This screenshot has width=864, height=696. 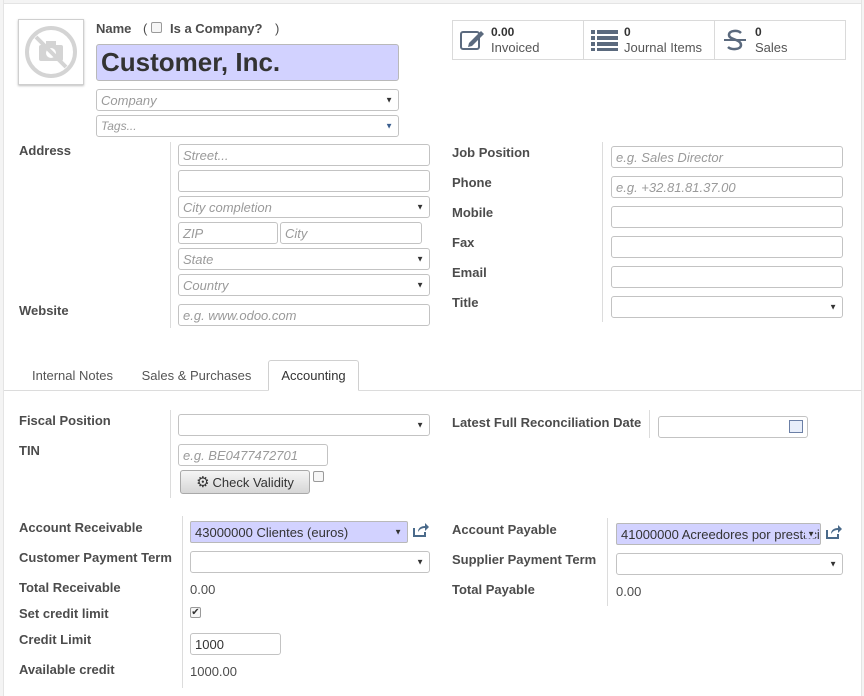 I want to click on email-label: Email, so click(x=469, y=272).